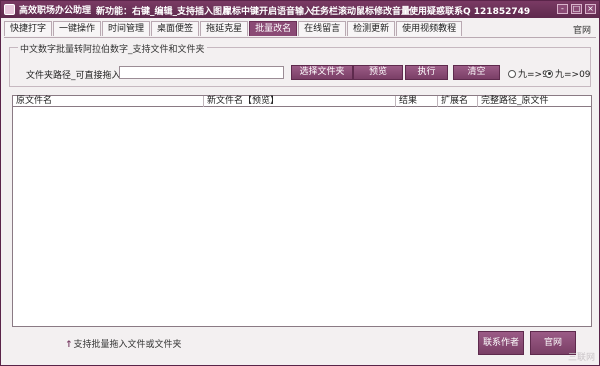  Describe the element at coordinates (300, 37) in the screenshot. I see `tab-divider` at that location.